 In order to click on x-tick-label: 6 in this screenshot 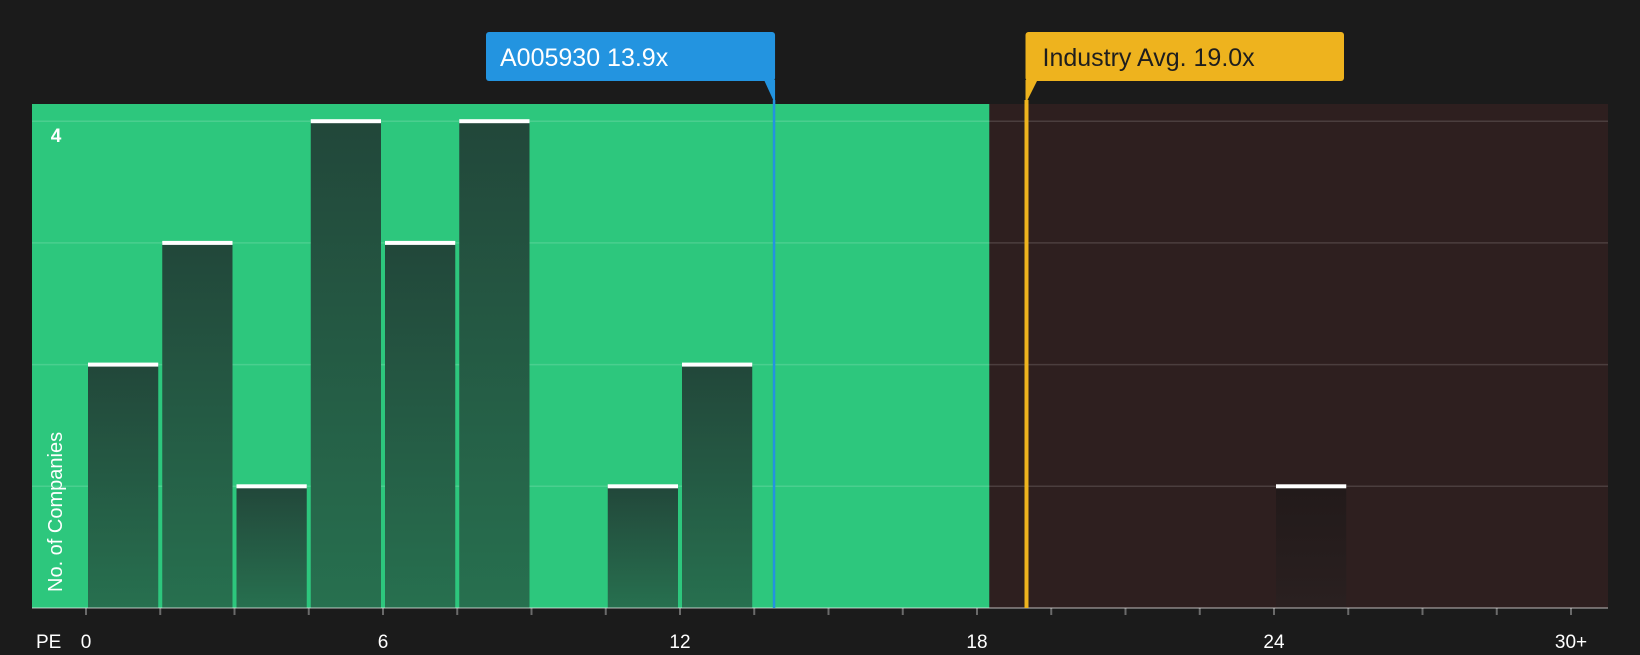, I will do `click(383, 641)`.